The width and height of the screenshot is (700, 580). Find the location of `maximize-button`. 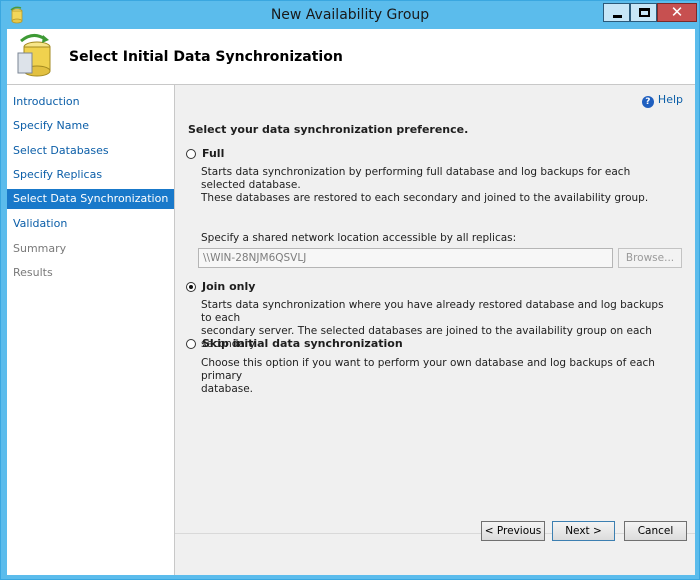

maximize-button is located at coordinates (643, 12).